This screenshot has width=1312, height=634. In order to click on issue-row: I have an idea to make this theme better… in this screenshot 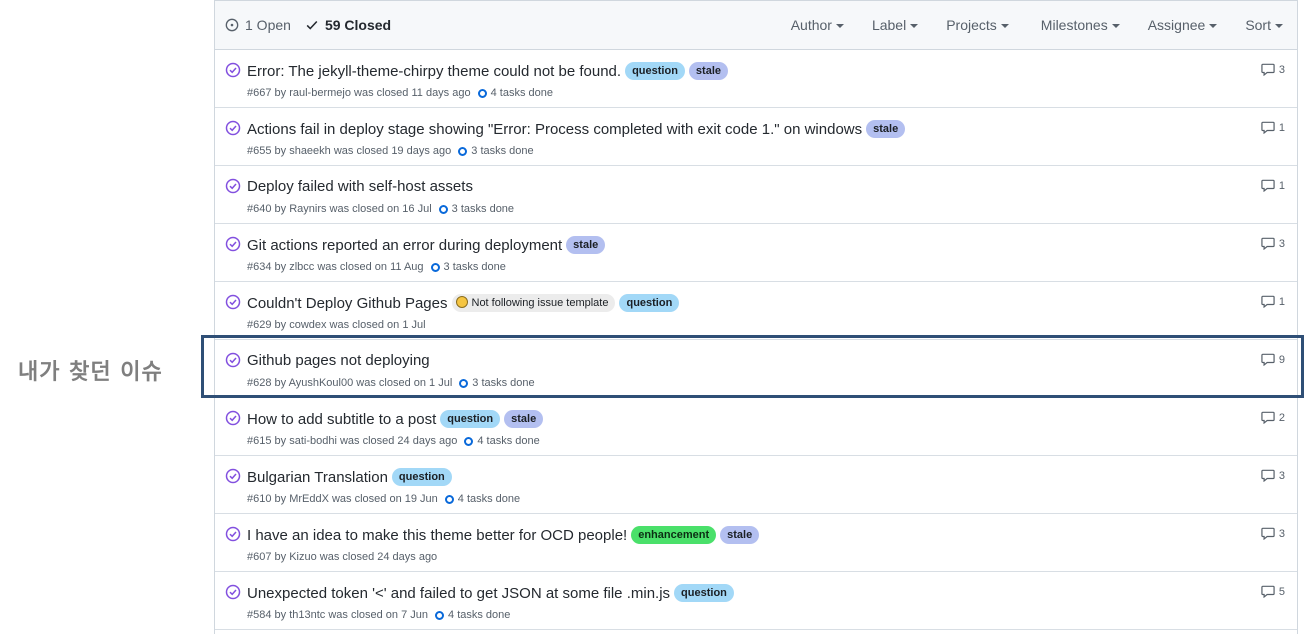, I will do `click(756, 543)`.